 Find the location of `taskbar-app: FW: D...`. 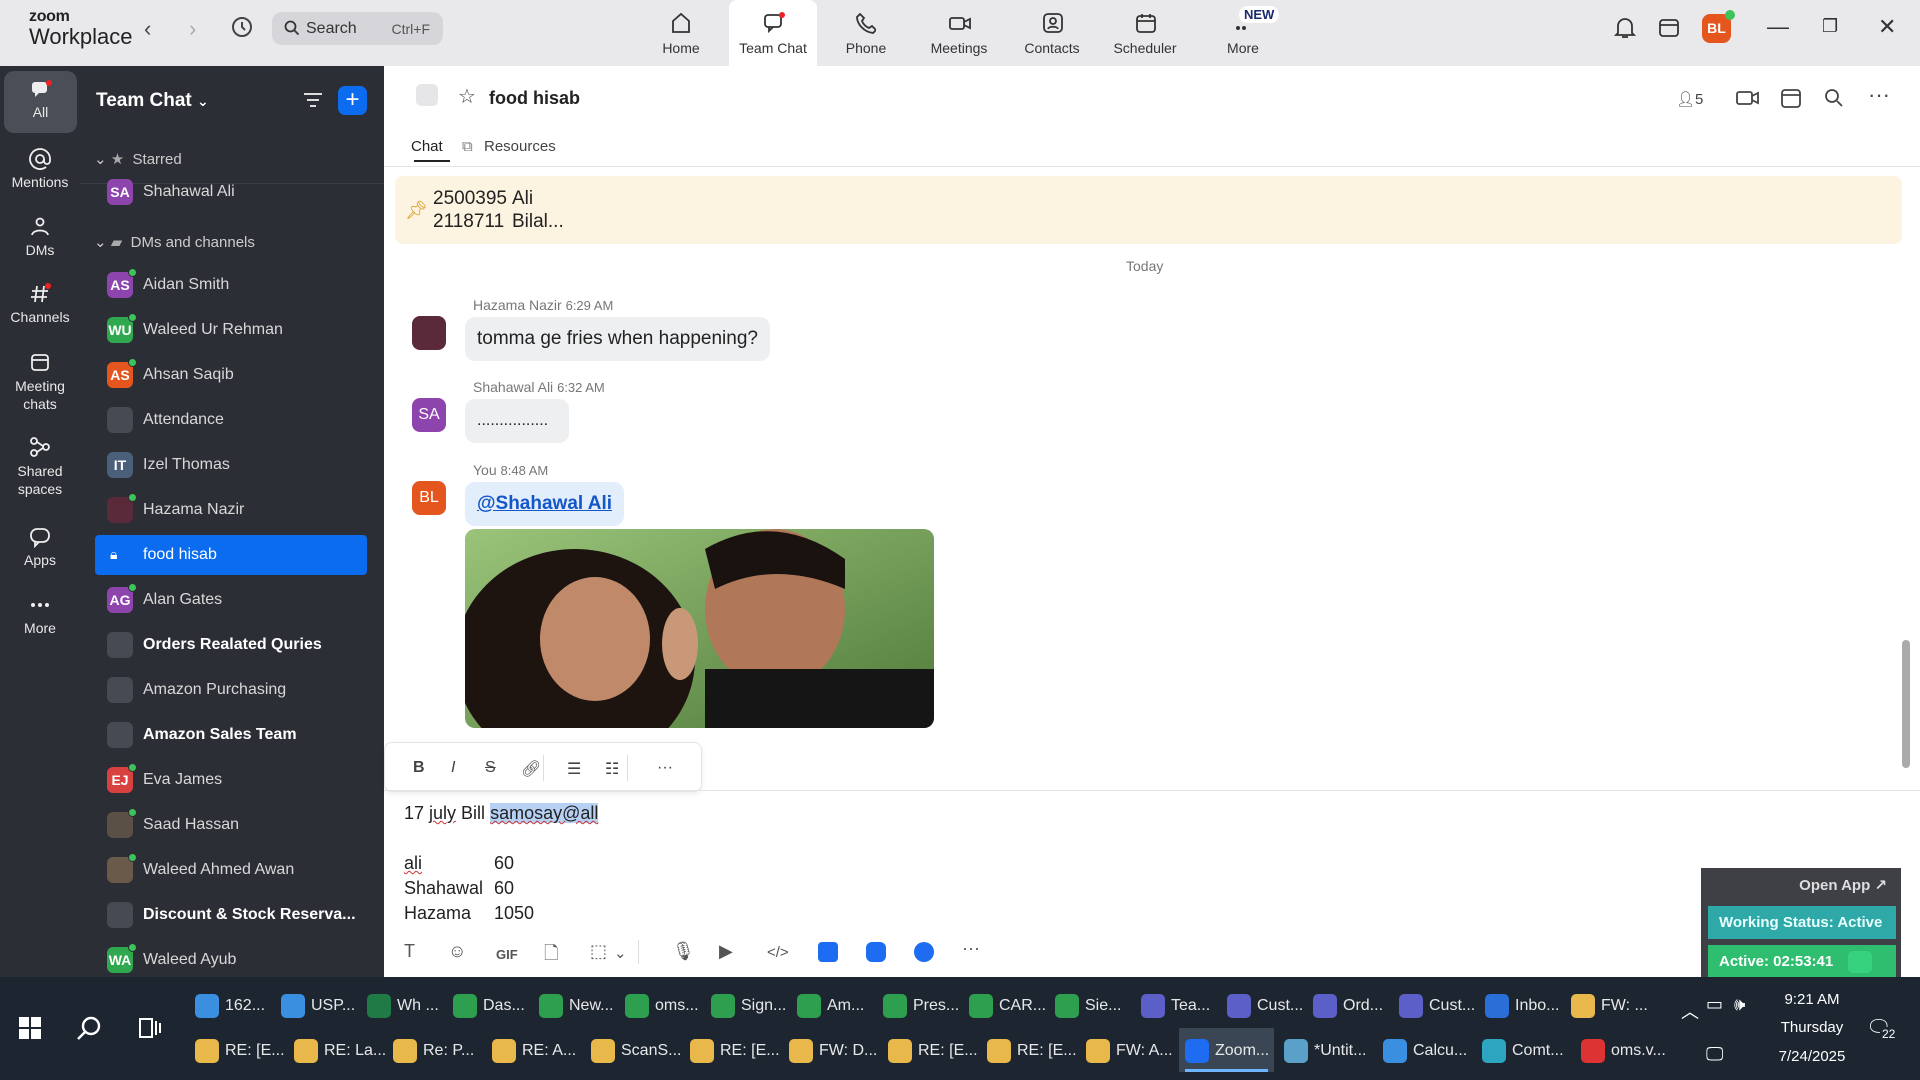

taskbar-app: FW: D... is located at coordinates (830, 1050).